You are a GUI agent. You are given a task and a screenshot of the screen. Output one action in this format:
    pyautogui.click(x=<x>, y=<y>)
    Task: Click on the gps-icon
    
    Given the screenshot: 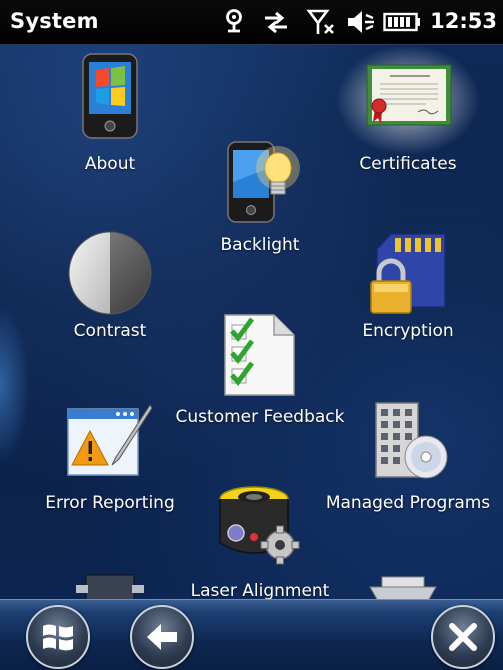 What is the action you would take?
    pyautogui.click(x=234, y=22)
    